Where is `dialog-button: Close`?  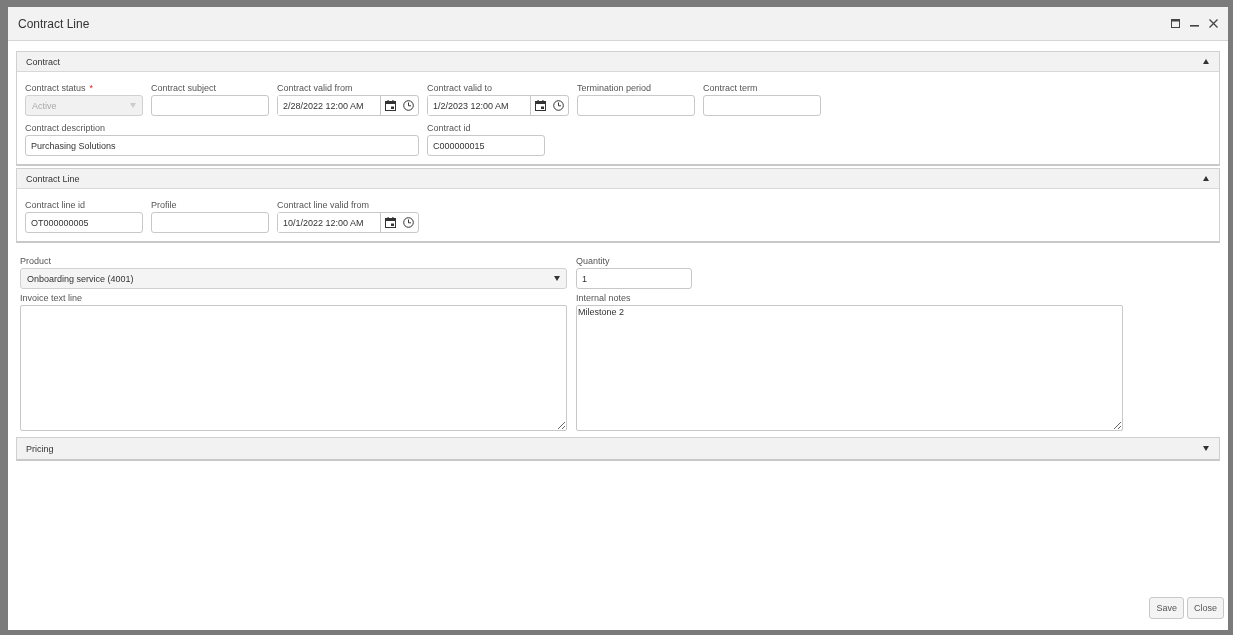 dialog-button: Close is located at coordinates (1205, 608).